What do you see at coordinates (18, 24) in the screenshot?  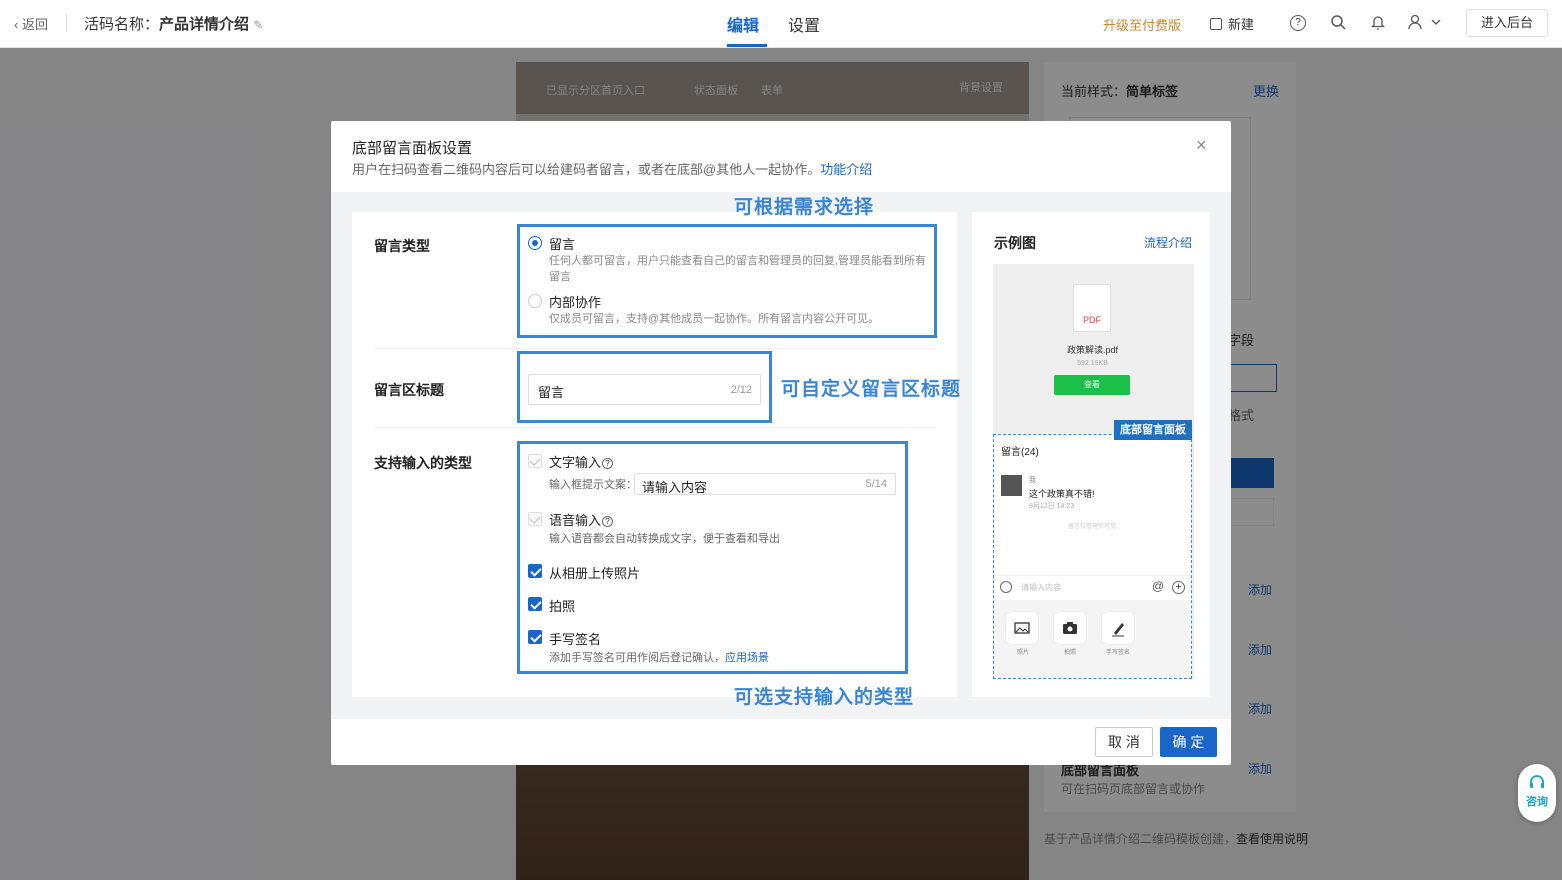 I see `chevron-left-icon: ‹` at bounding box center [18, 24].